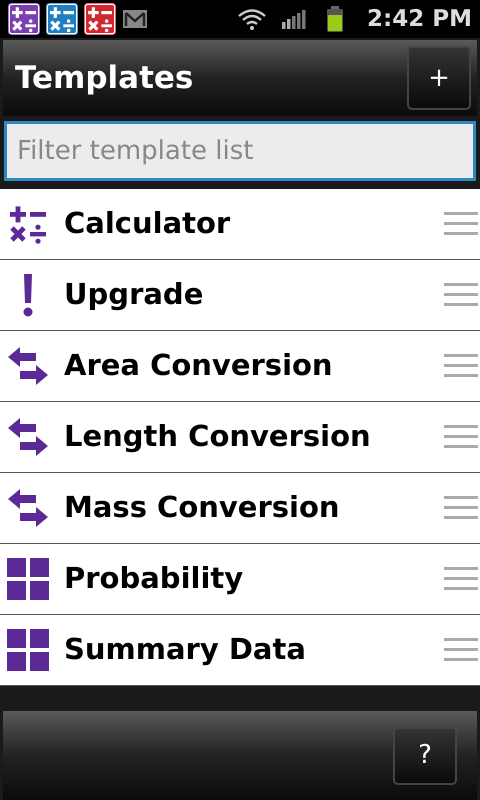 This screenshot has width=480, height=800. Describe the element at coordinates (439, 78) in the screenshot. I see `add-button: +` at that location.